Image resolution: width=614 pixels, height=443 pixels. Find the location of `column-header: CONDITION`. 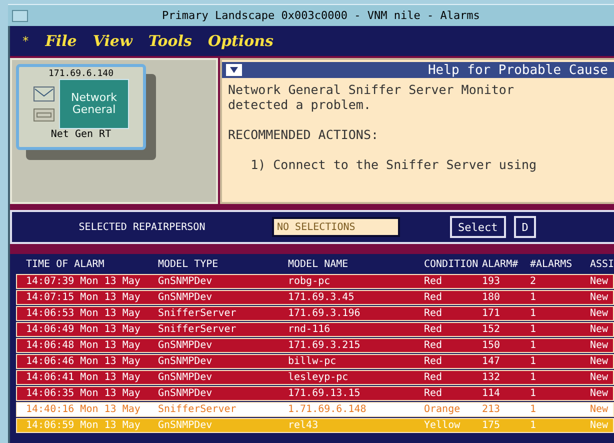

column-header: CONDITION is located at coordinates (453, 264).